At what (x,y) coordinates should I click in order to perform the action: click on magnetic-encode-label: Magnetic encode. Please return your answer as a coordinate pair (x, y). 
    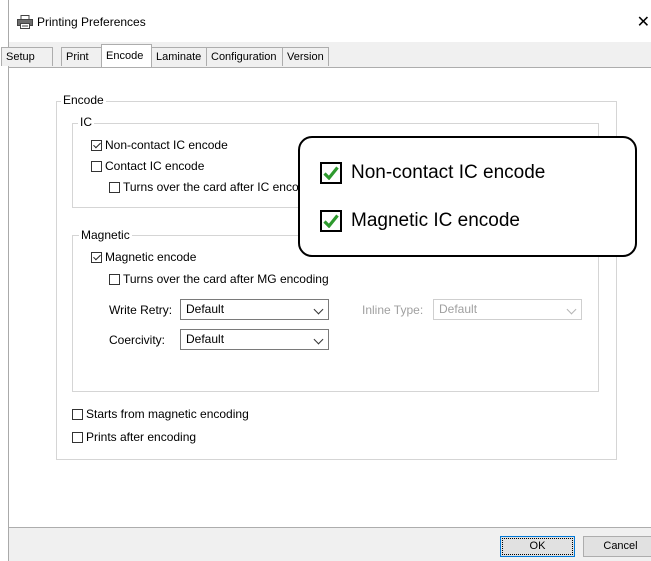
    Looking at the image, I should click on (151, 257).